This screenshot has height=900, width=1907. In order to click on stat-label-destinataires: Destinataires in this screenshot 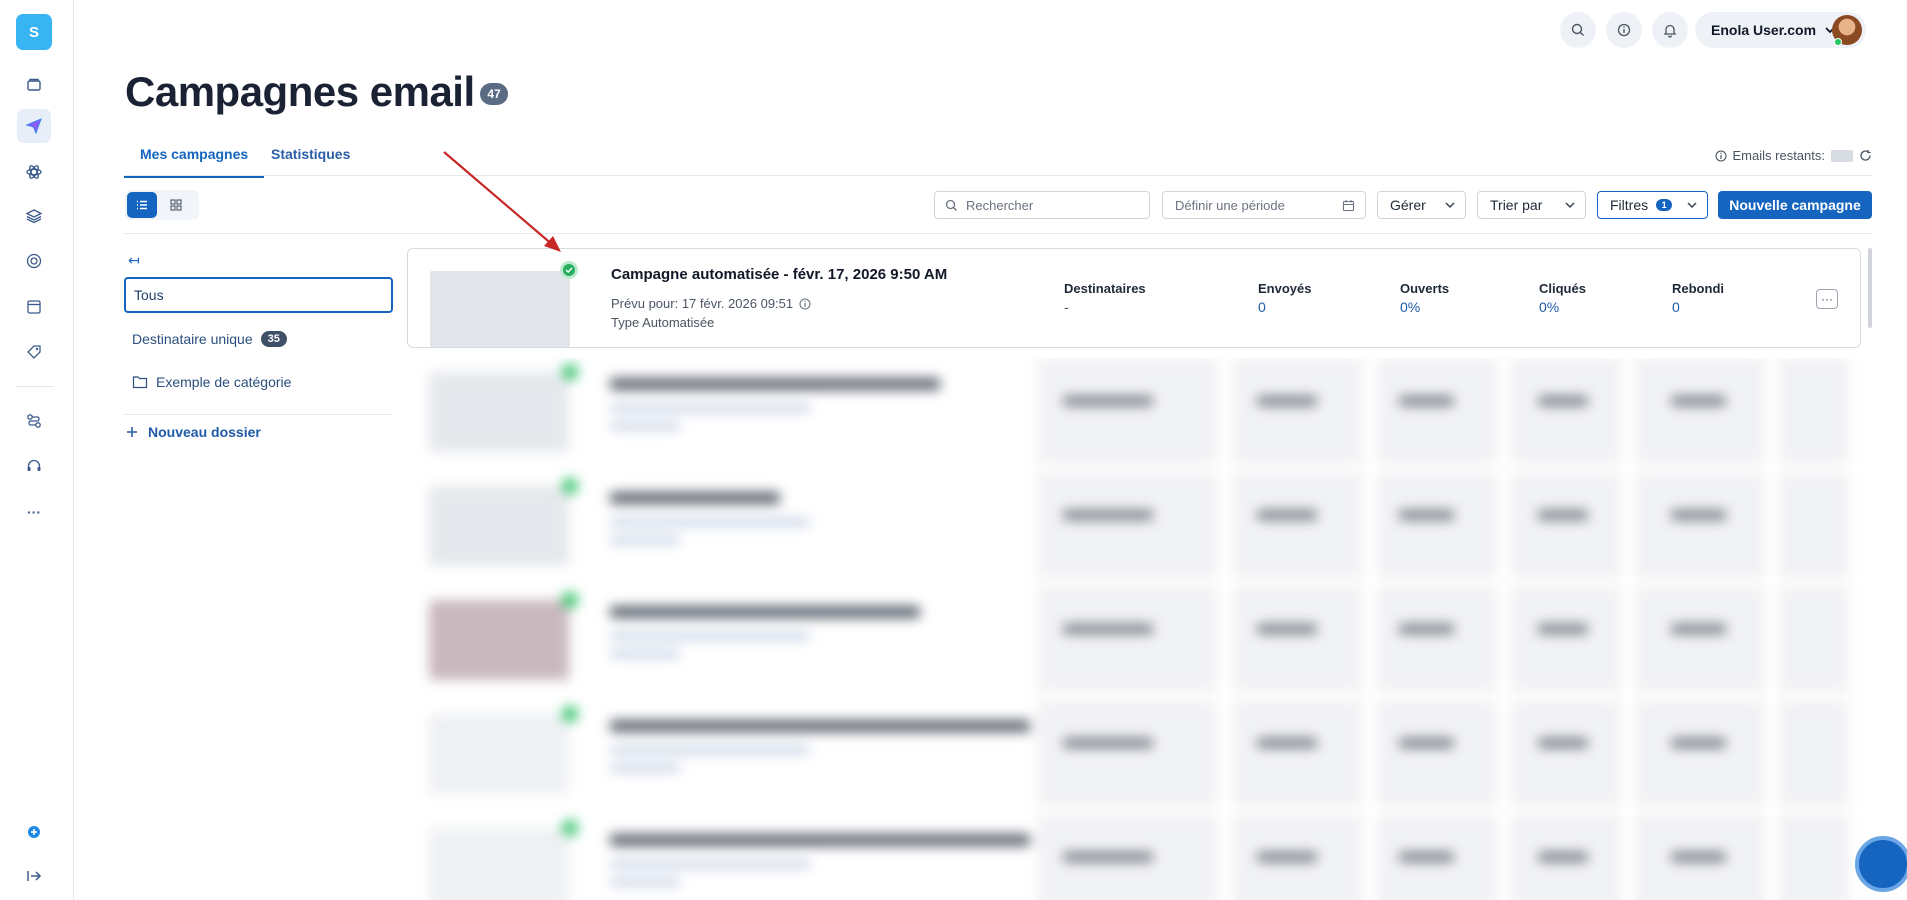, I will do `click(1105, 288)`.